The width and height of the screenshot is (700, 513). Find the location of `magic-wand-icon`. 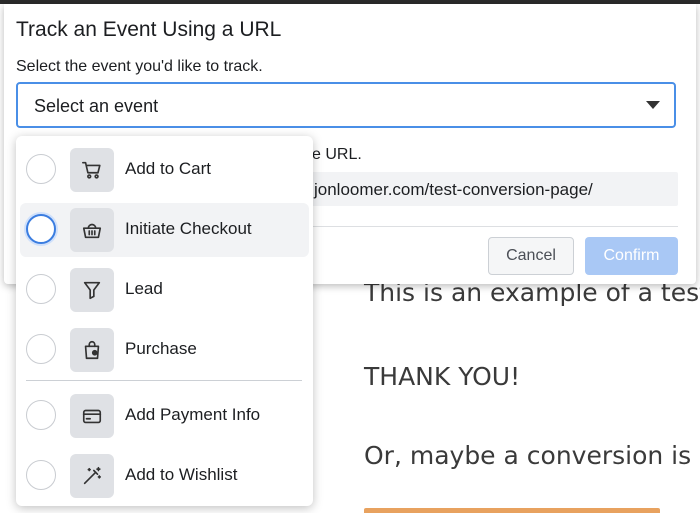

magic-wand-icon is located at coordinates (92, 476).